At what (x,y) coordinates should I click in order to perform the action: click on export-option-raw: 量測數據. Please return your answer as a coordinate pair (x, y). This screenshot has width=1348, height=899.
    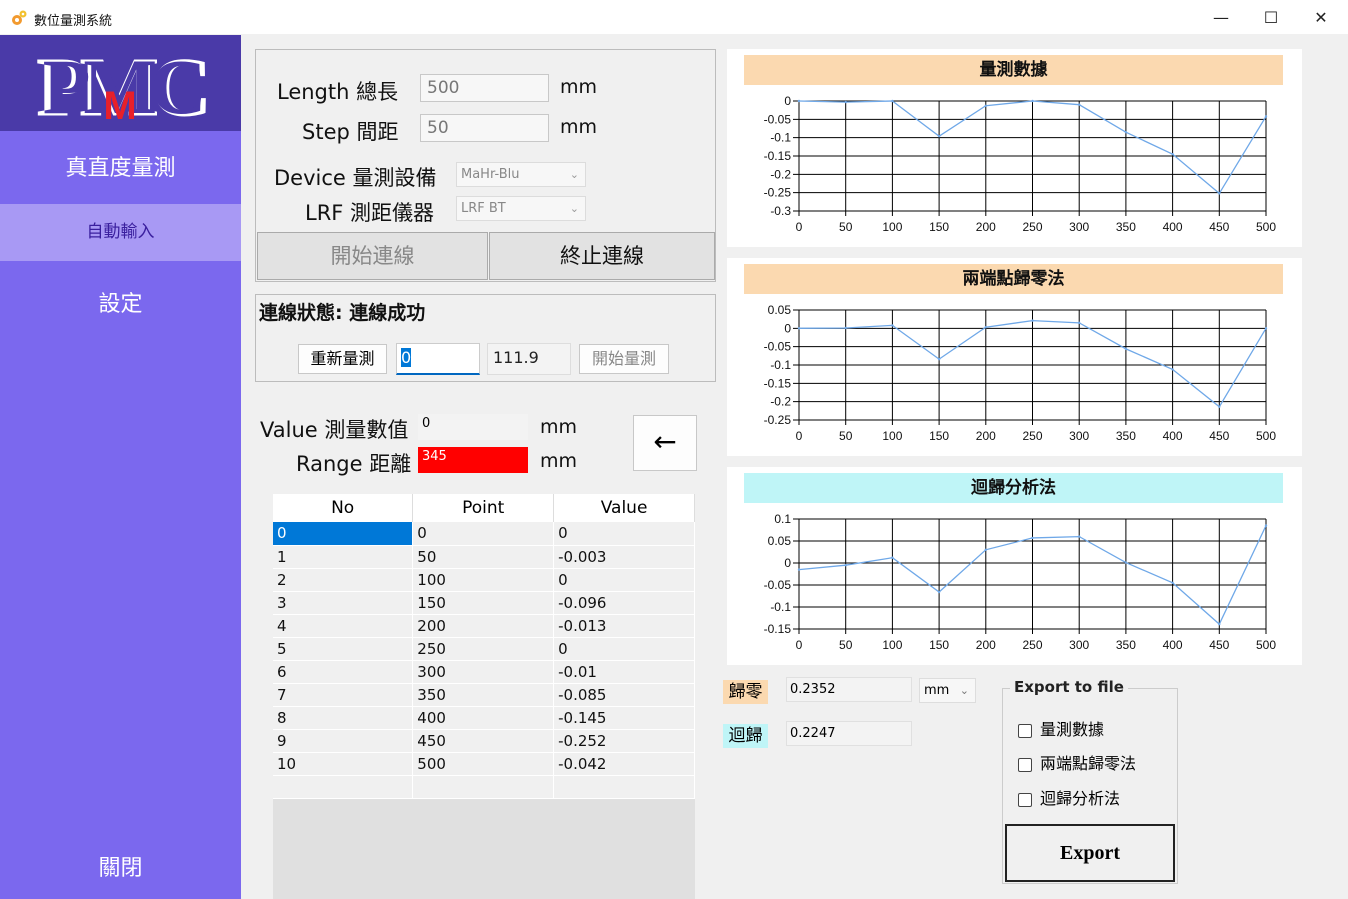
    Looking at the image, I should click on (1061, 730).